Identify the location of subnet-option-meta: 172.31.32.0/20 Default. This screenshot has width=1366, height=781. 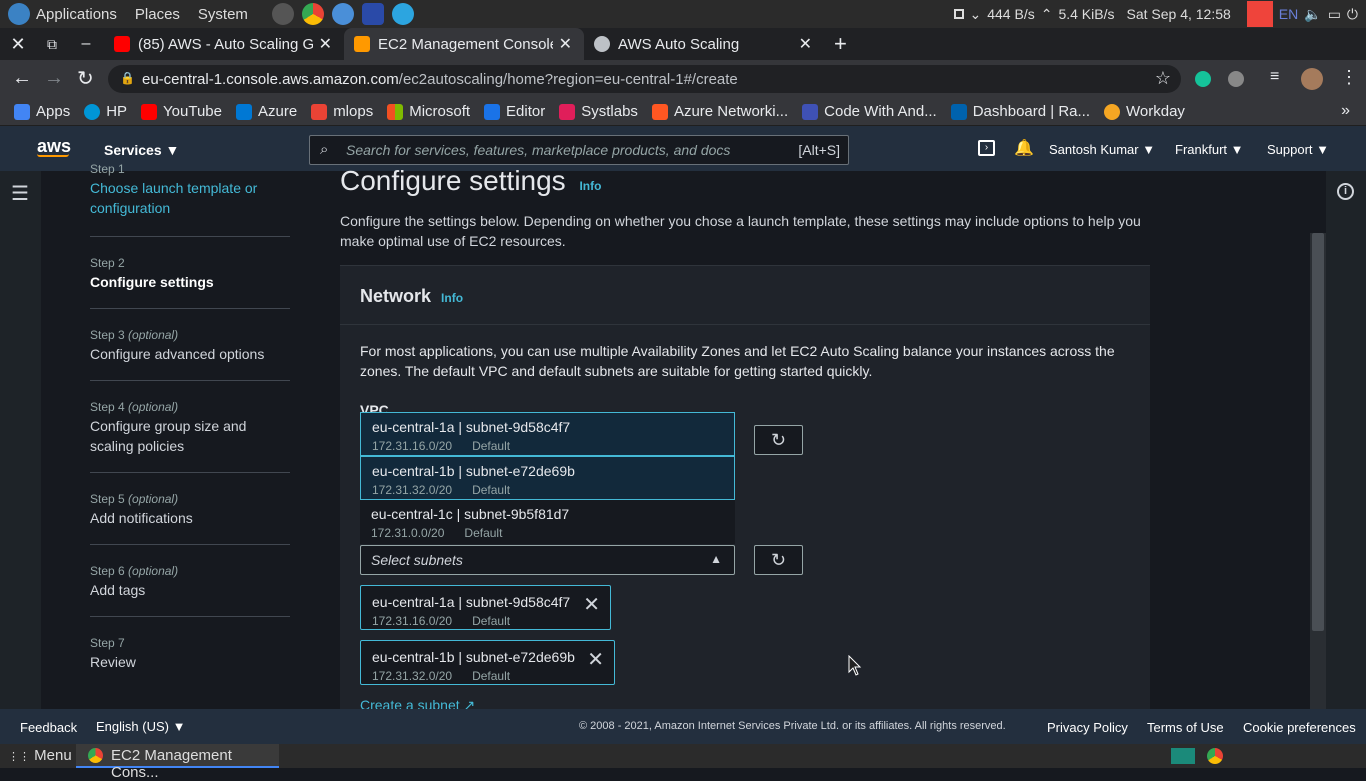
(553, 490).